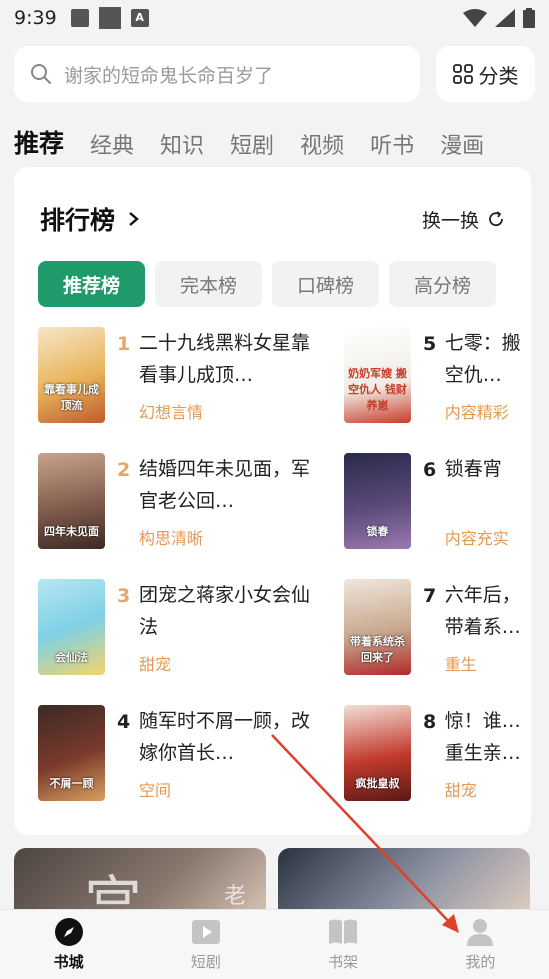  I want to click on banner-card: 宫 老, so click(140, 883).